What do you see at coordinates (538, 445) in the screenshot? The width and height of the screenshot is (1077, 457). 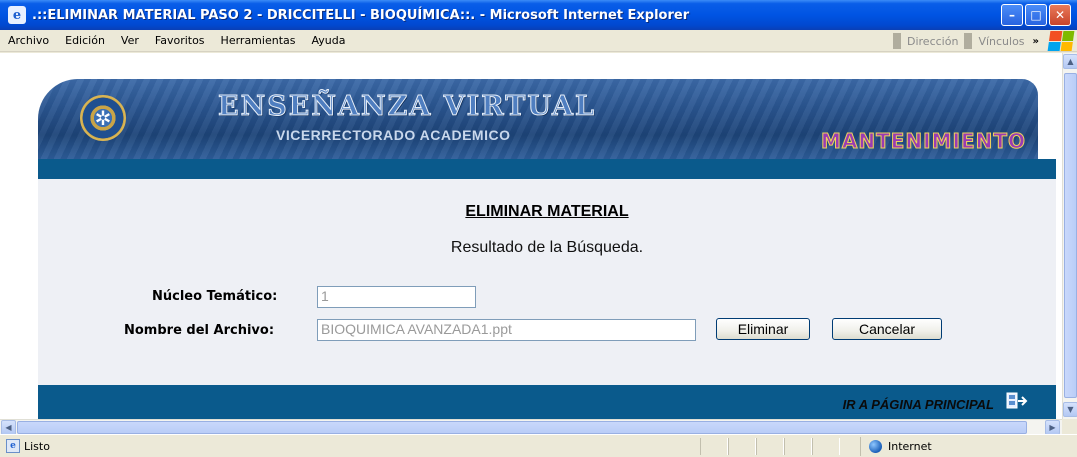 I see `status-bar: e Listo Internet` at bounding box center [538, 445].